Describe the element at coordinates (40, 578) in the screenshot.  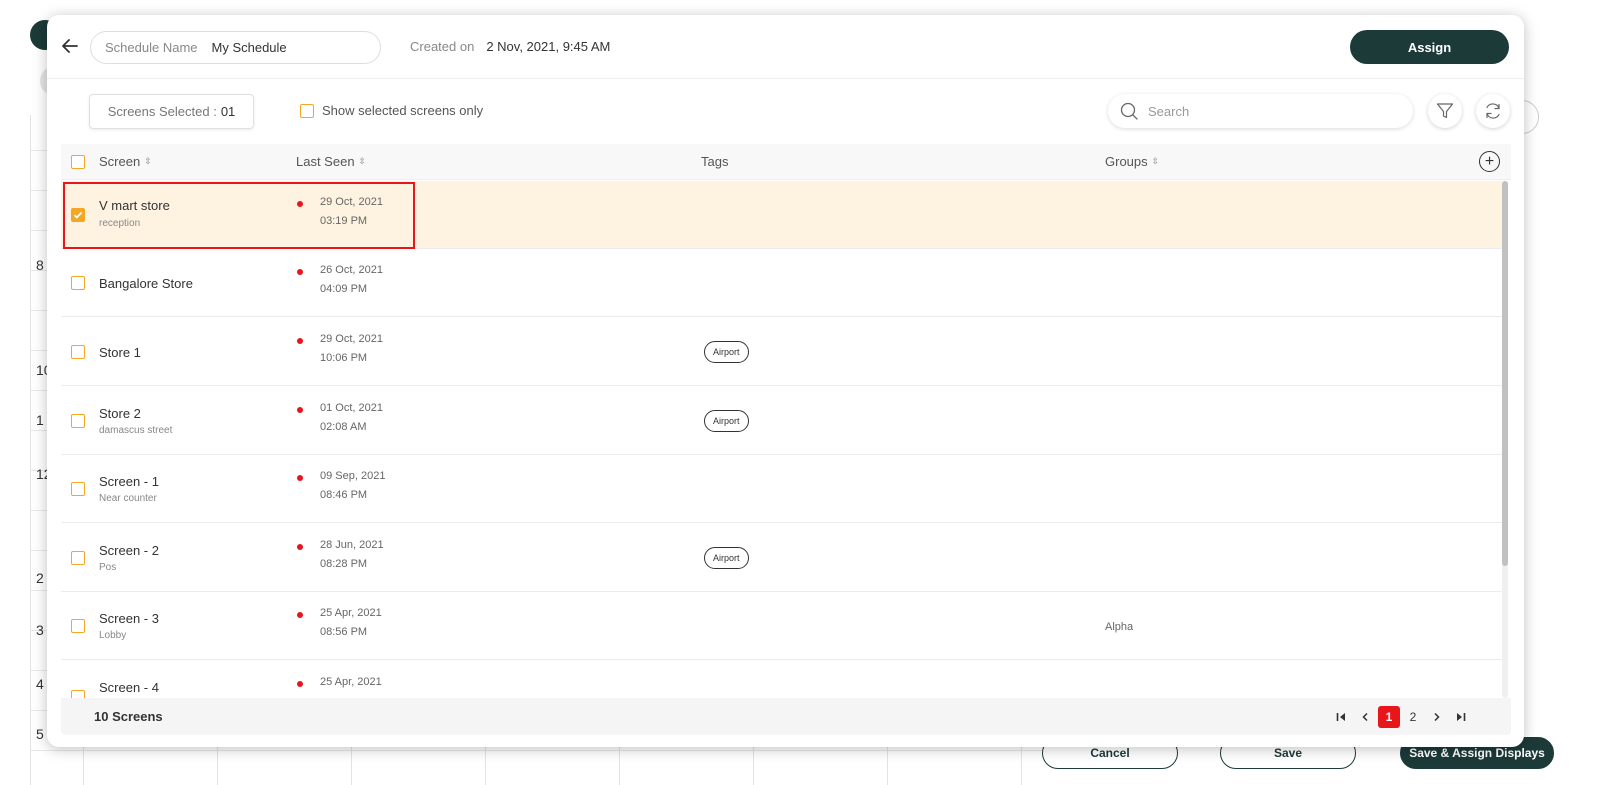
I see `background-row-number: 2` at that location.